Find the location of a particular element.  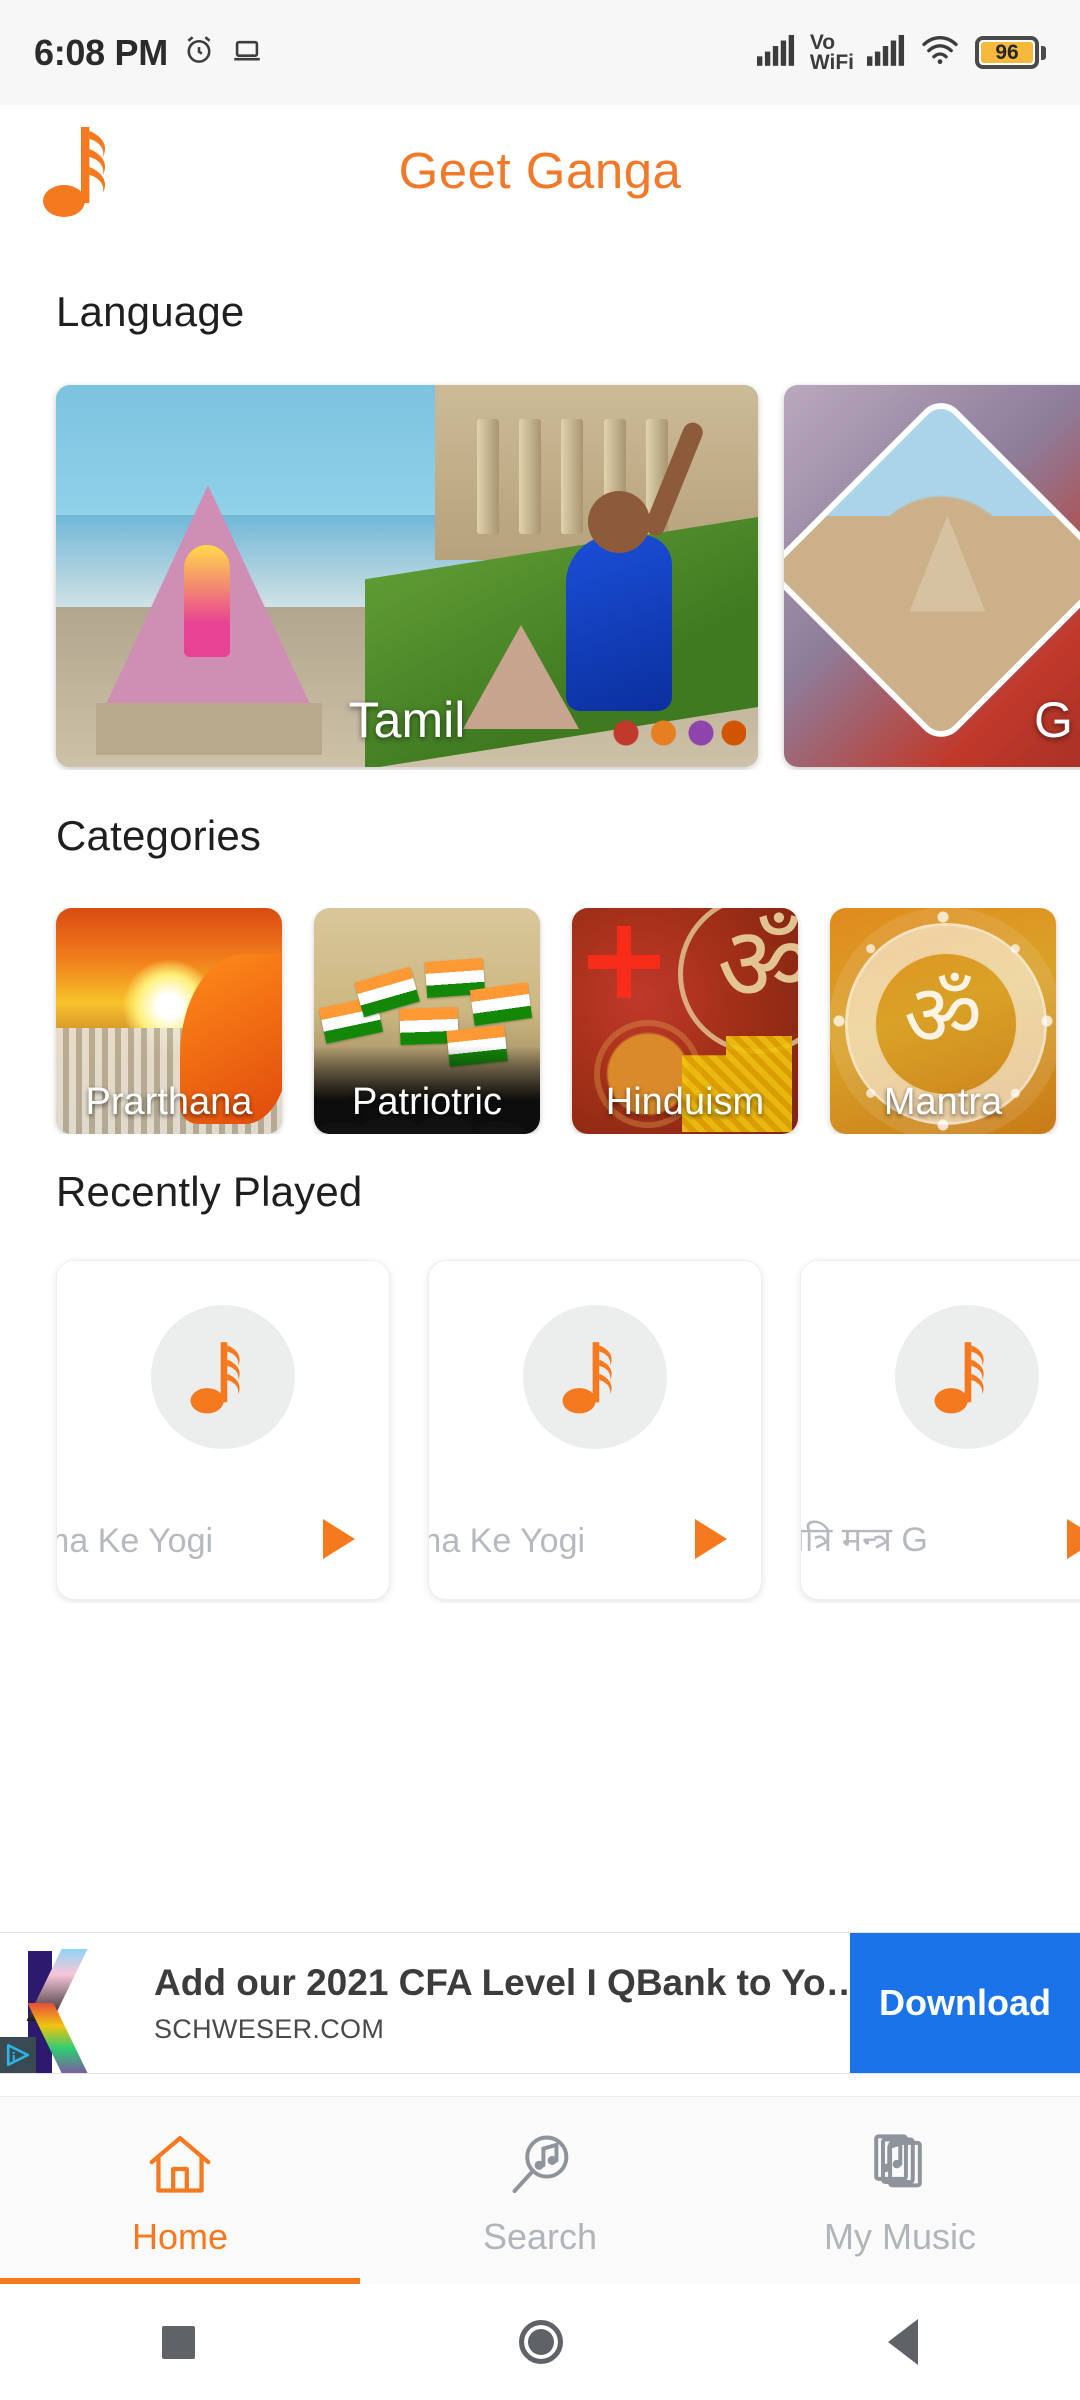

category-card-mantra: ॐ Mantra is located at coordinates (943, 1021).